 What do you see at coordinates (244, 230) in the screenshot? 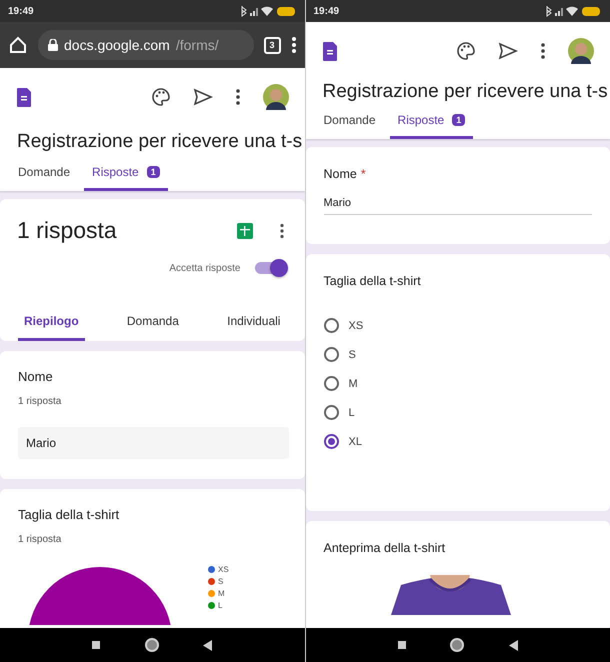
I see `sheets-icon` at bounding box center [244, 230].